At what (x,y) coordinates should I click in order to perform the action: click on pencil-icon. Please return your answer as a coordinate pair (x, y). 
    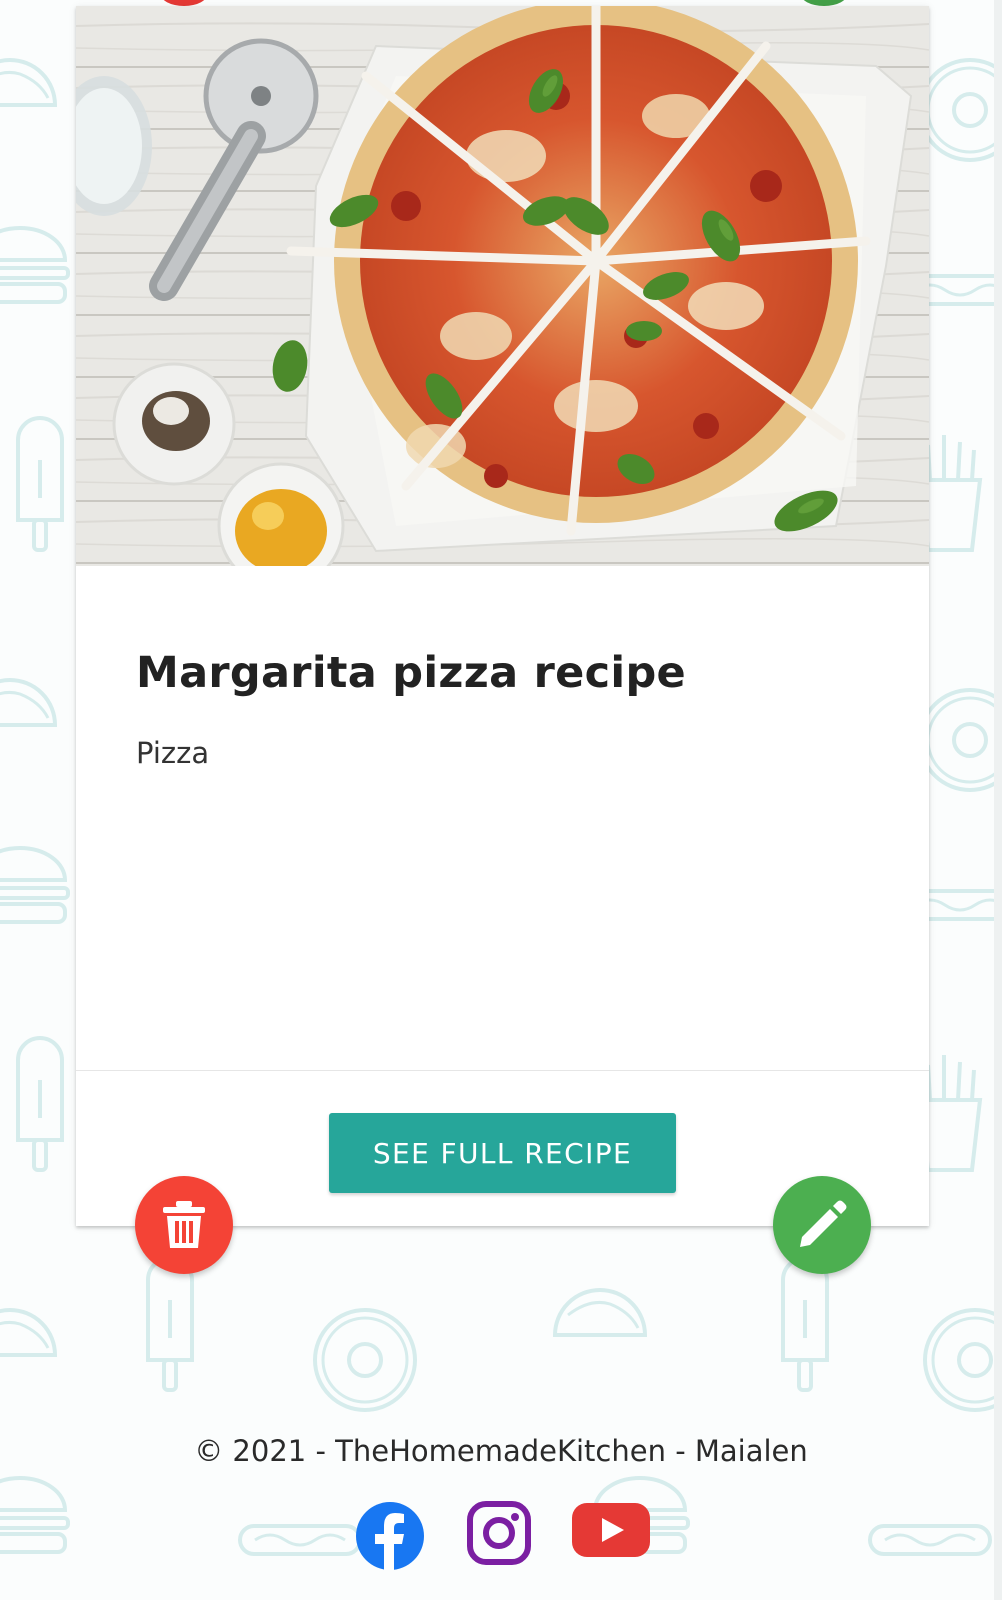
    Looking at the image, I should click on (823, 1223).